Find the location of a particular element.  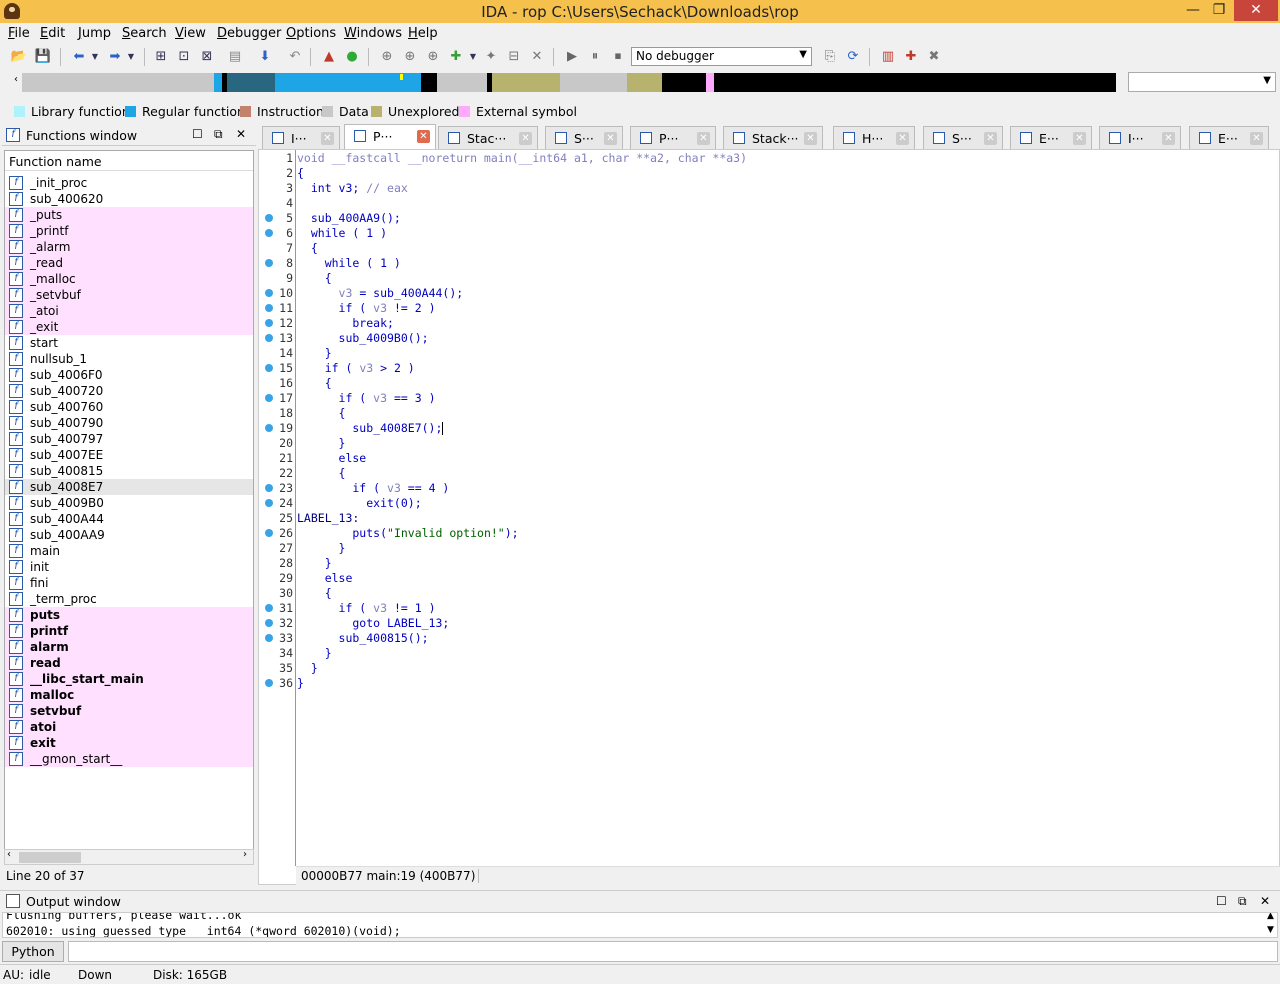

menu-jump: Jump is located at coordinates (94, 33).